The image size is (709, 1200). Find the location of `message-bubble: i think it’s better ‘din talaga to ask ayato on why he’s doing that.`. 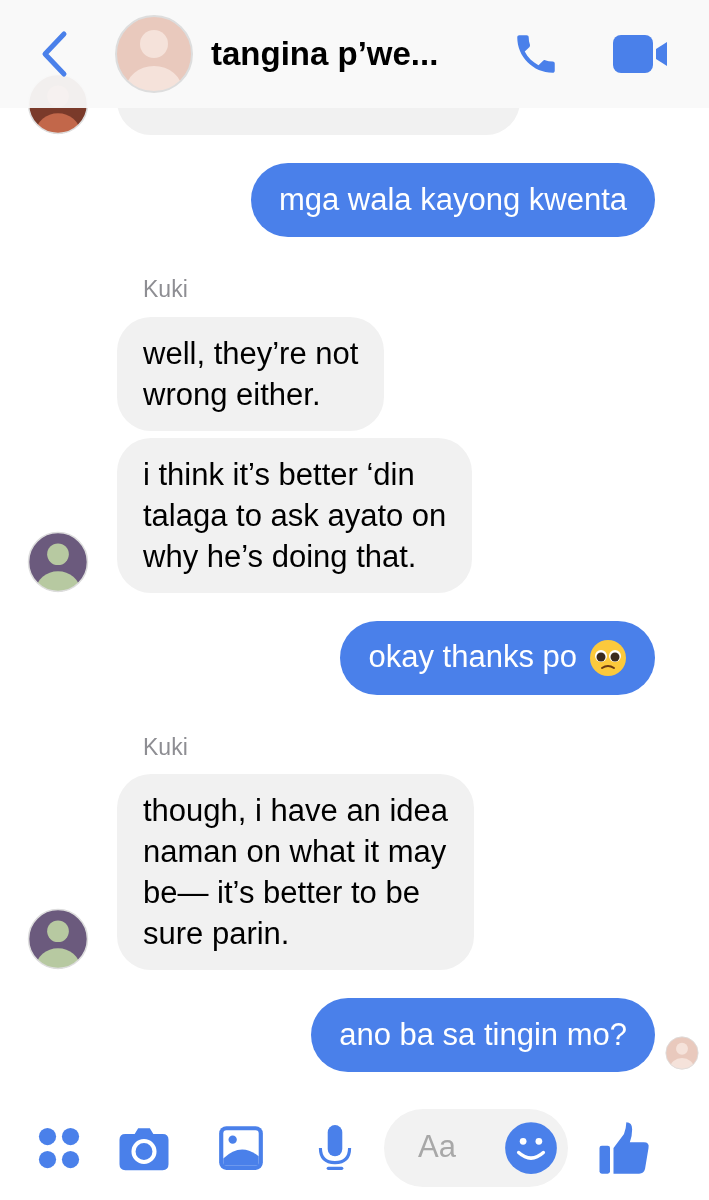

message-bubble: i think it’s better ‘din talaga to ask ayato on why he’s doing that. is located at coordinates (295, 515).